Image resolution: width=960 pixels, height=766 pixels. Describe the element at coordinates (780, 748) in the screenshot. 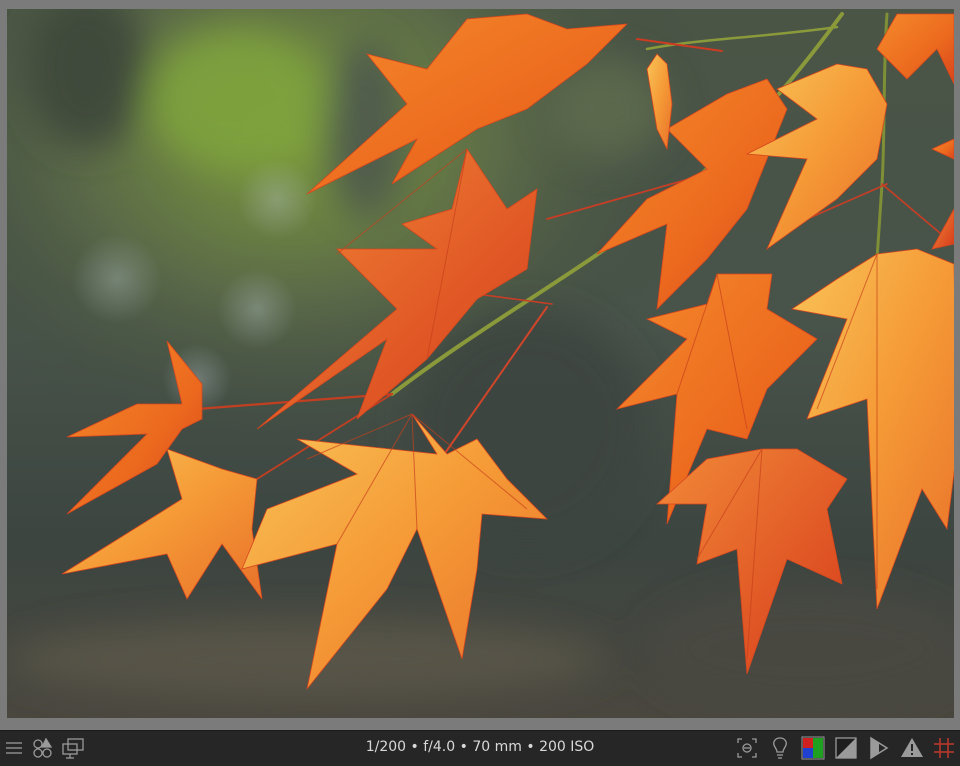

I see `bulb-icon` at that location.